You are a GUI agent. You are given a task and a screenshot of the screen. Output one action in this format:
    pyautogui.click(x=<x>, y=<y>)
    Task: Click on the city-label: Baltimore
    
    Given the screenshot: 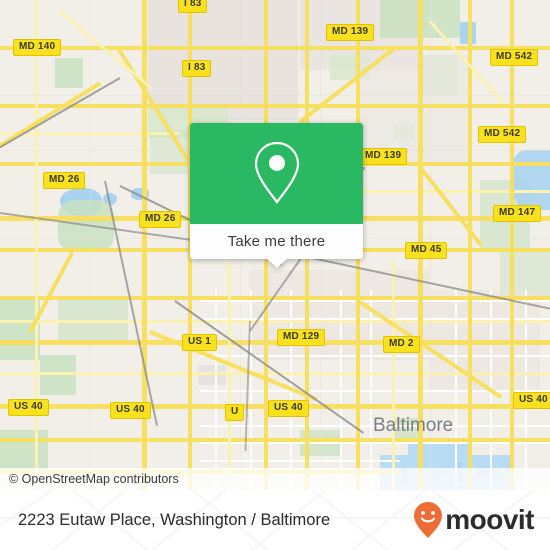 What is the action you would take?
    pyautogui.click(x=413, y=425)
    